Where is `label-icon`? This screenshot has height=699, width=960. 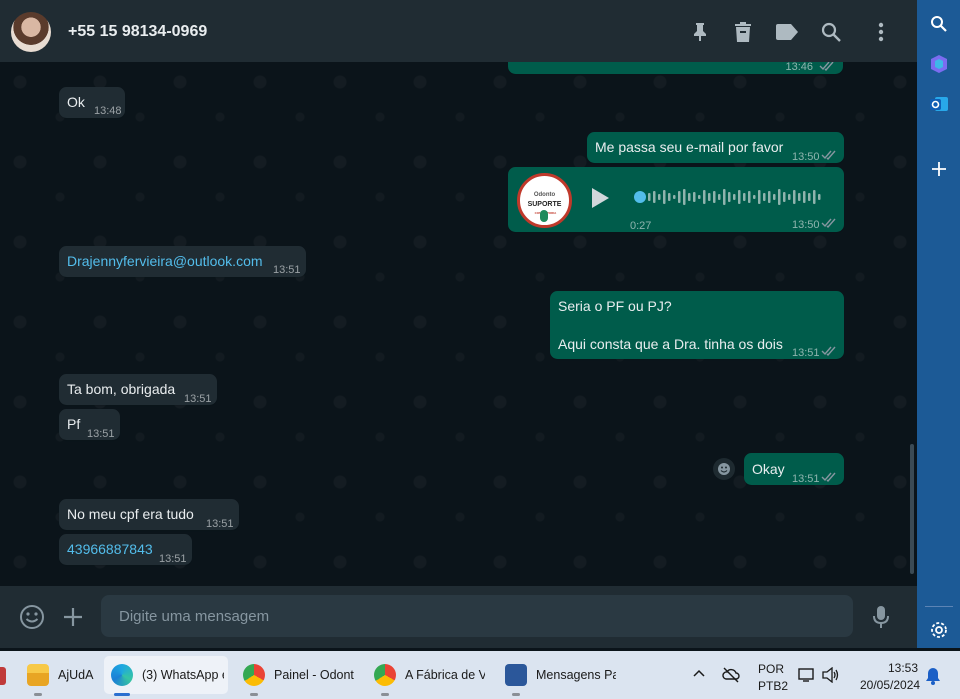
label-icon is located at coordinates (787, 32).